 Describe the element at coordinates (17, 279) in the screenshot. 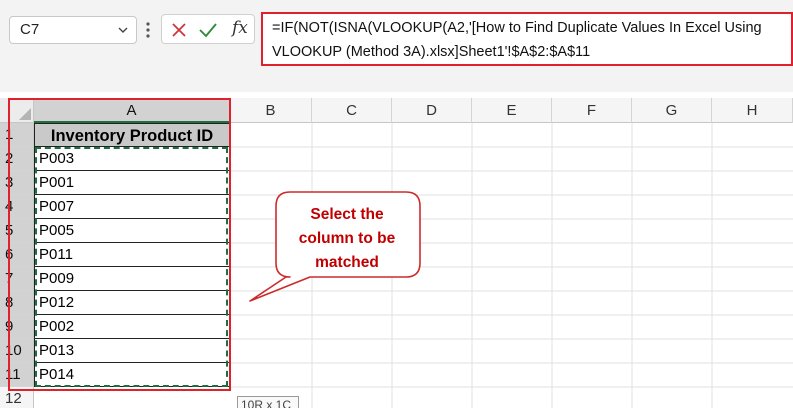

I see `row-header-7: 7` at that location.